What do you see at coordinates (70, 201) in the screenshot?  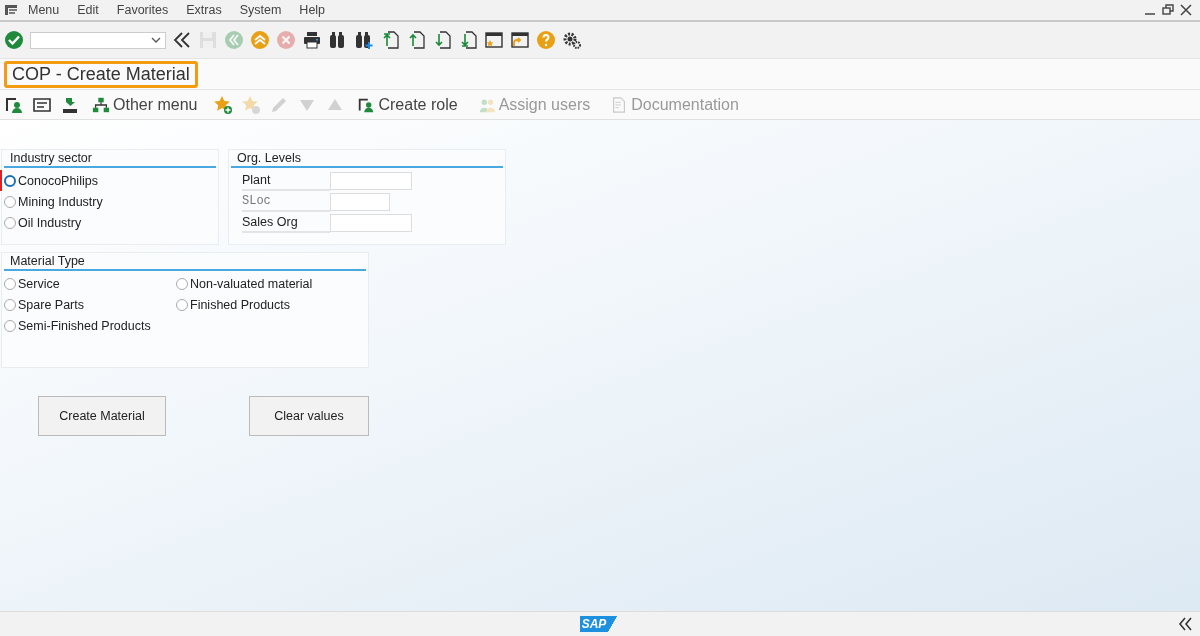 I see `radio-option: Mining Industry` at bounding box center [70, 201].